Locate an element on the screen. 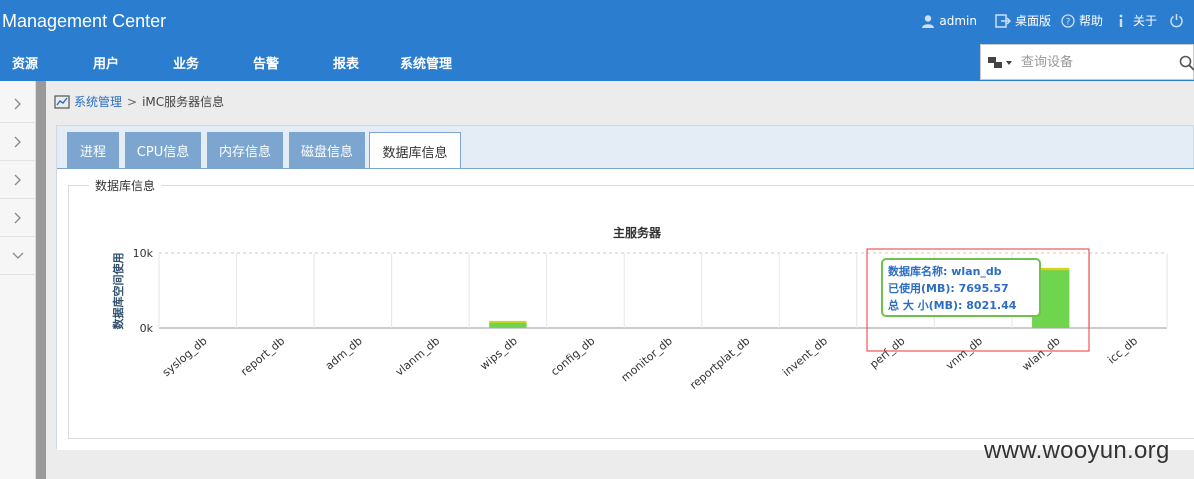 This screenshot has width=1194, height=479. top-bar: Management Center admin 桌面版 ? 帮助 关于 is located at coordinates (597, 22).